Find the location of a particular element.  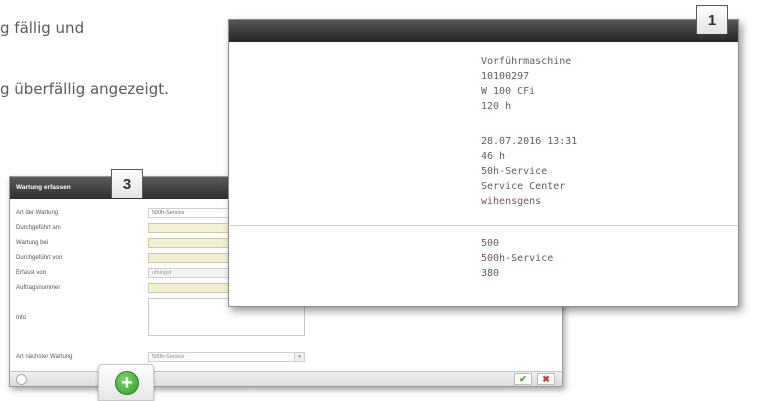

save-button: ✔ is located at coordinates (523, 379).